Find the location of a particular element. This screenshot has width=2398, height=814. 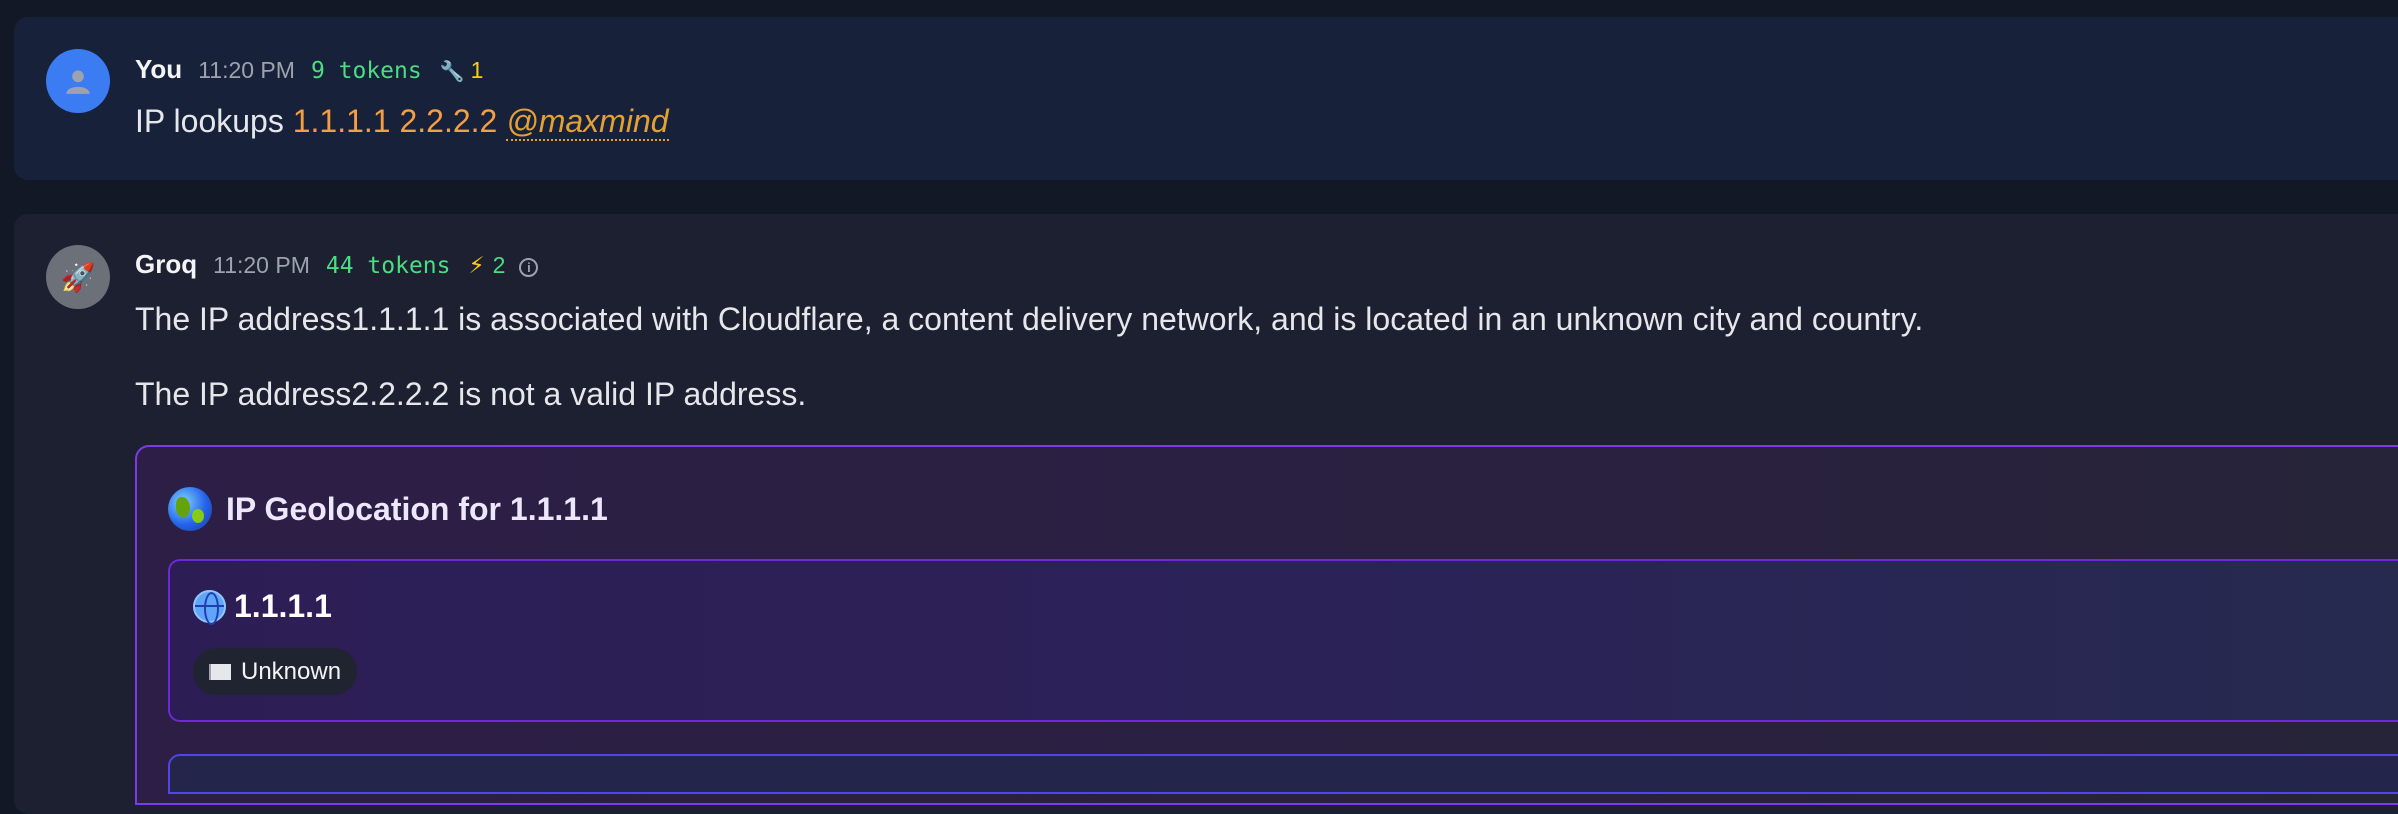

mention-link: @maxmind is located at coordinates (587, 122).